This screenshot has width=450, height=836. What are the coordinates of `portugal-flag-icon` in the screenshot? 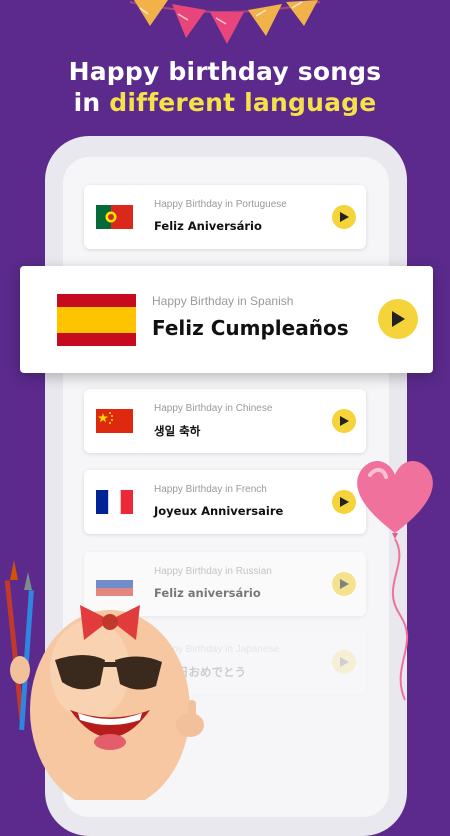 It's located at (114, 217).